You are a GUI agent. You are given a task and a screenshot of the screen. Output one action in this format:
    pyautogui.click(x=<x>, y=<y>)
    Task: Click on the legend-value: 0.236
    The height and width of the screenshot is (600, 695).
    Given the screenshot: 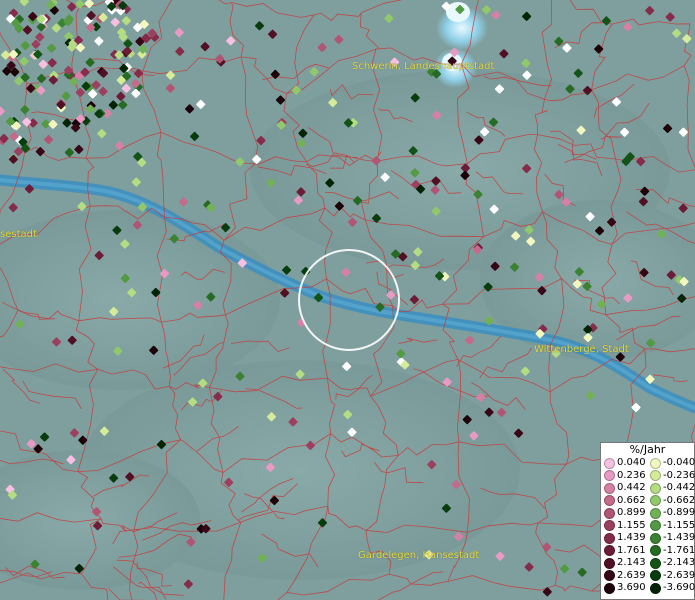 What is the action you would take?
    pyautogui.click(x=631, y=475)
    